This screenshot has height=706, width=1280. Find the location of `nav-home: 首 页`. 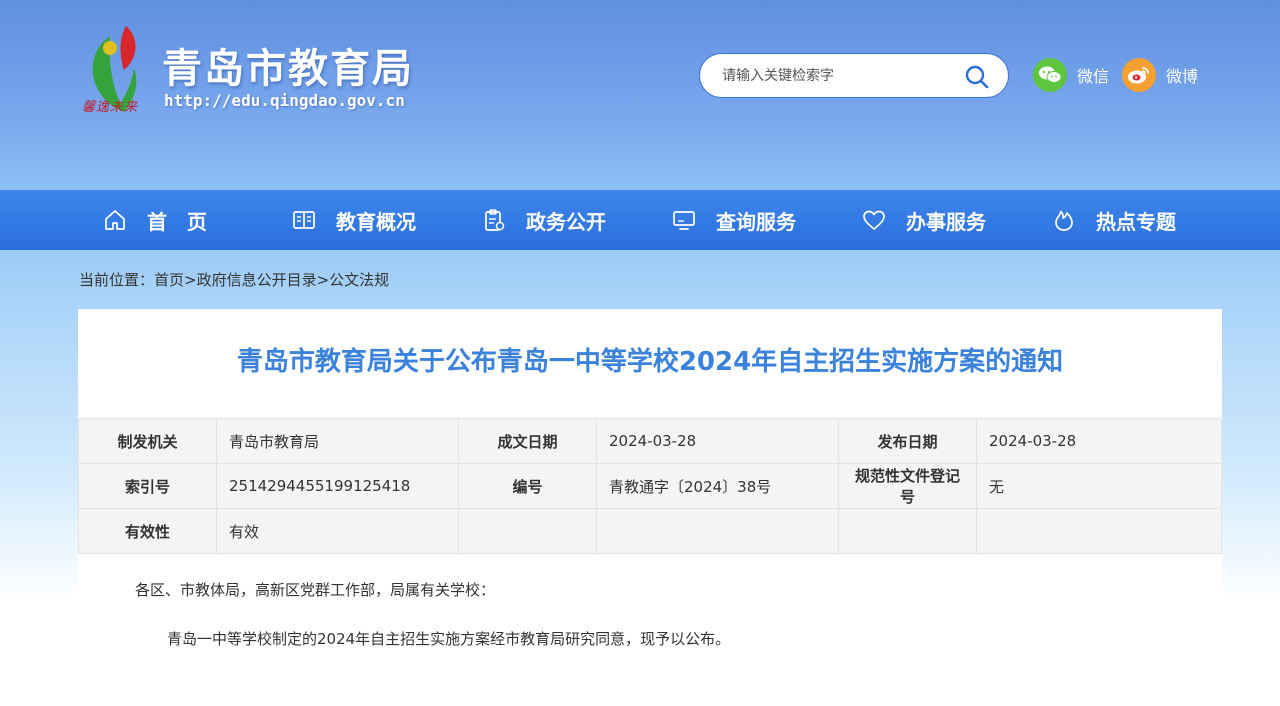

nav-home: 首 页 is located at coordinates (155, 220).